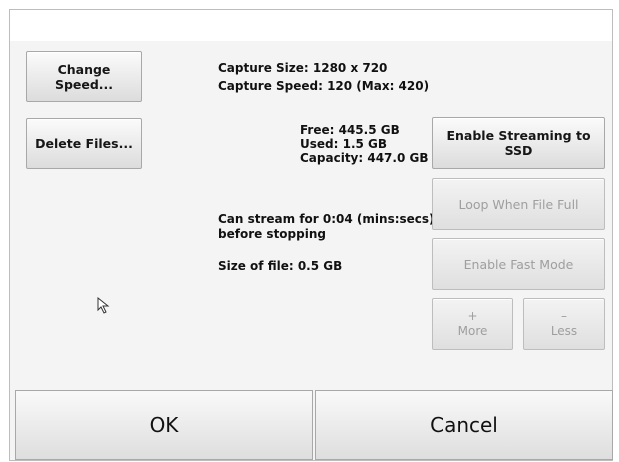 This screenshot has height=462, width=619. Describe the element at coordinates (303, 68) in the screenshot. I see `capture-size-text: Capture Size: 1280 x 720` at that location.